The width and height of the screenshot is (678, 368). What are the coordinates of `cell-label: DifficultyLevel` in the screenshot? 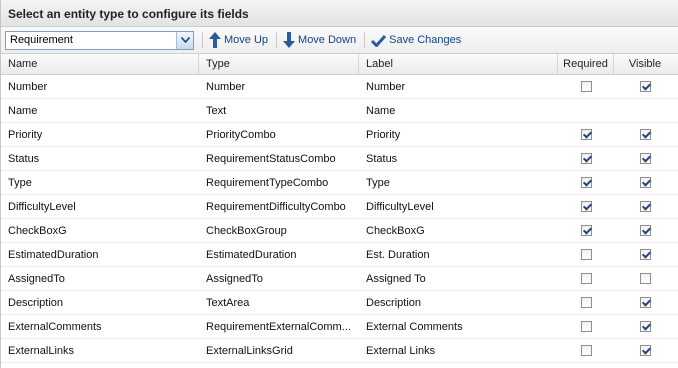 It's located at (400, 207).